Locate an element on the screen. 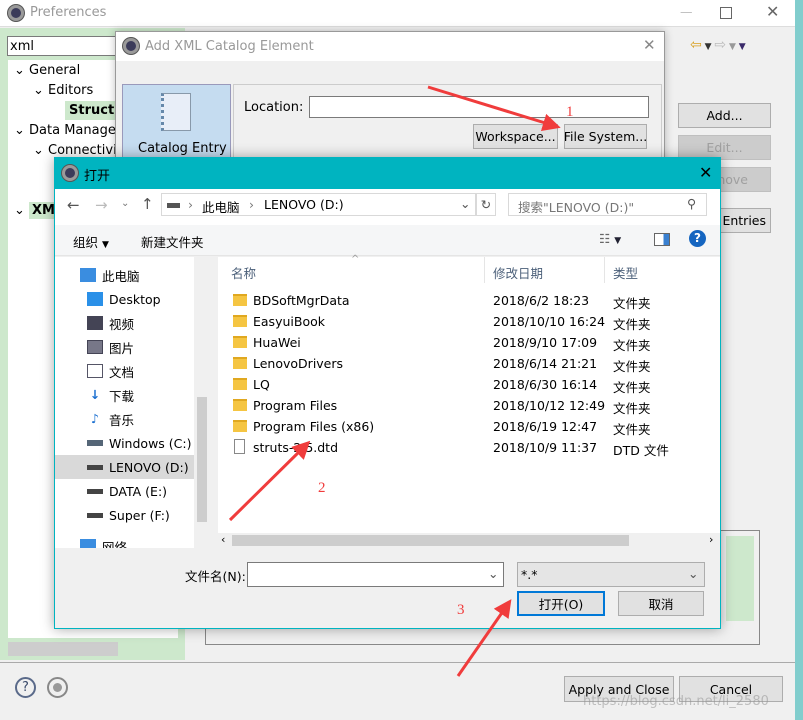  annotation-2: 2 is located at coordinates (322, 488).